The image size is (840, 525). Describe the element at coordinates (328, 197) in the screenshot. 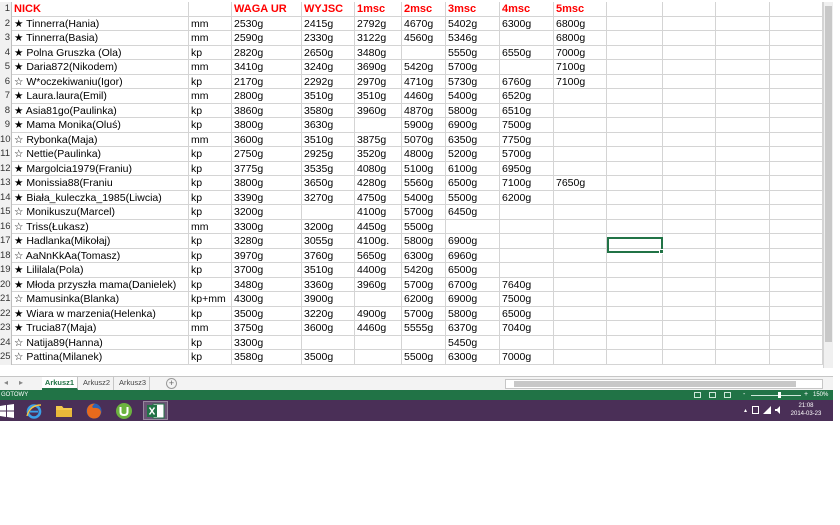

I see `cell-wyjsc: 3270g` at that location.